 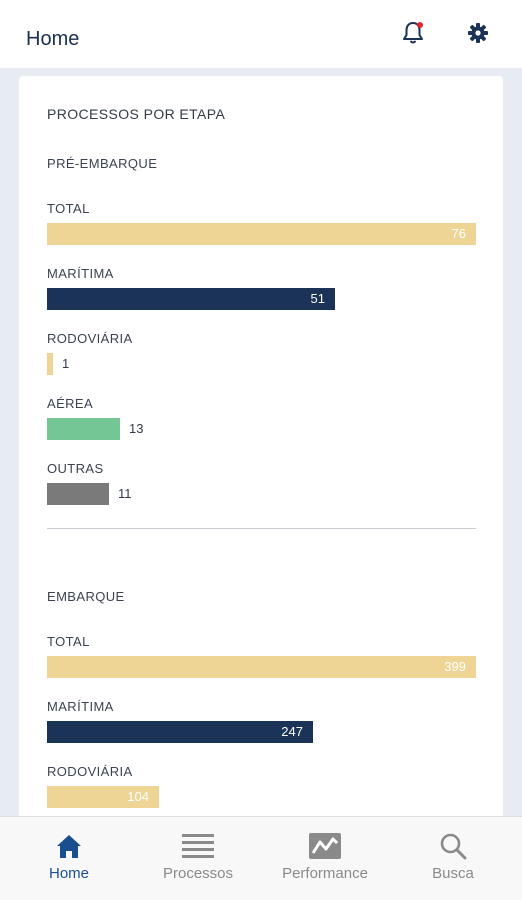 I want to click on notifications-button, so click(x=413, y=33).